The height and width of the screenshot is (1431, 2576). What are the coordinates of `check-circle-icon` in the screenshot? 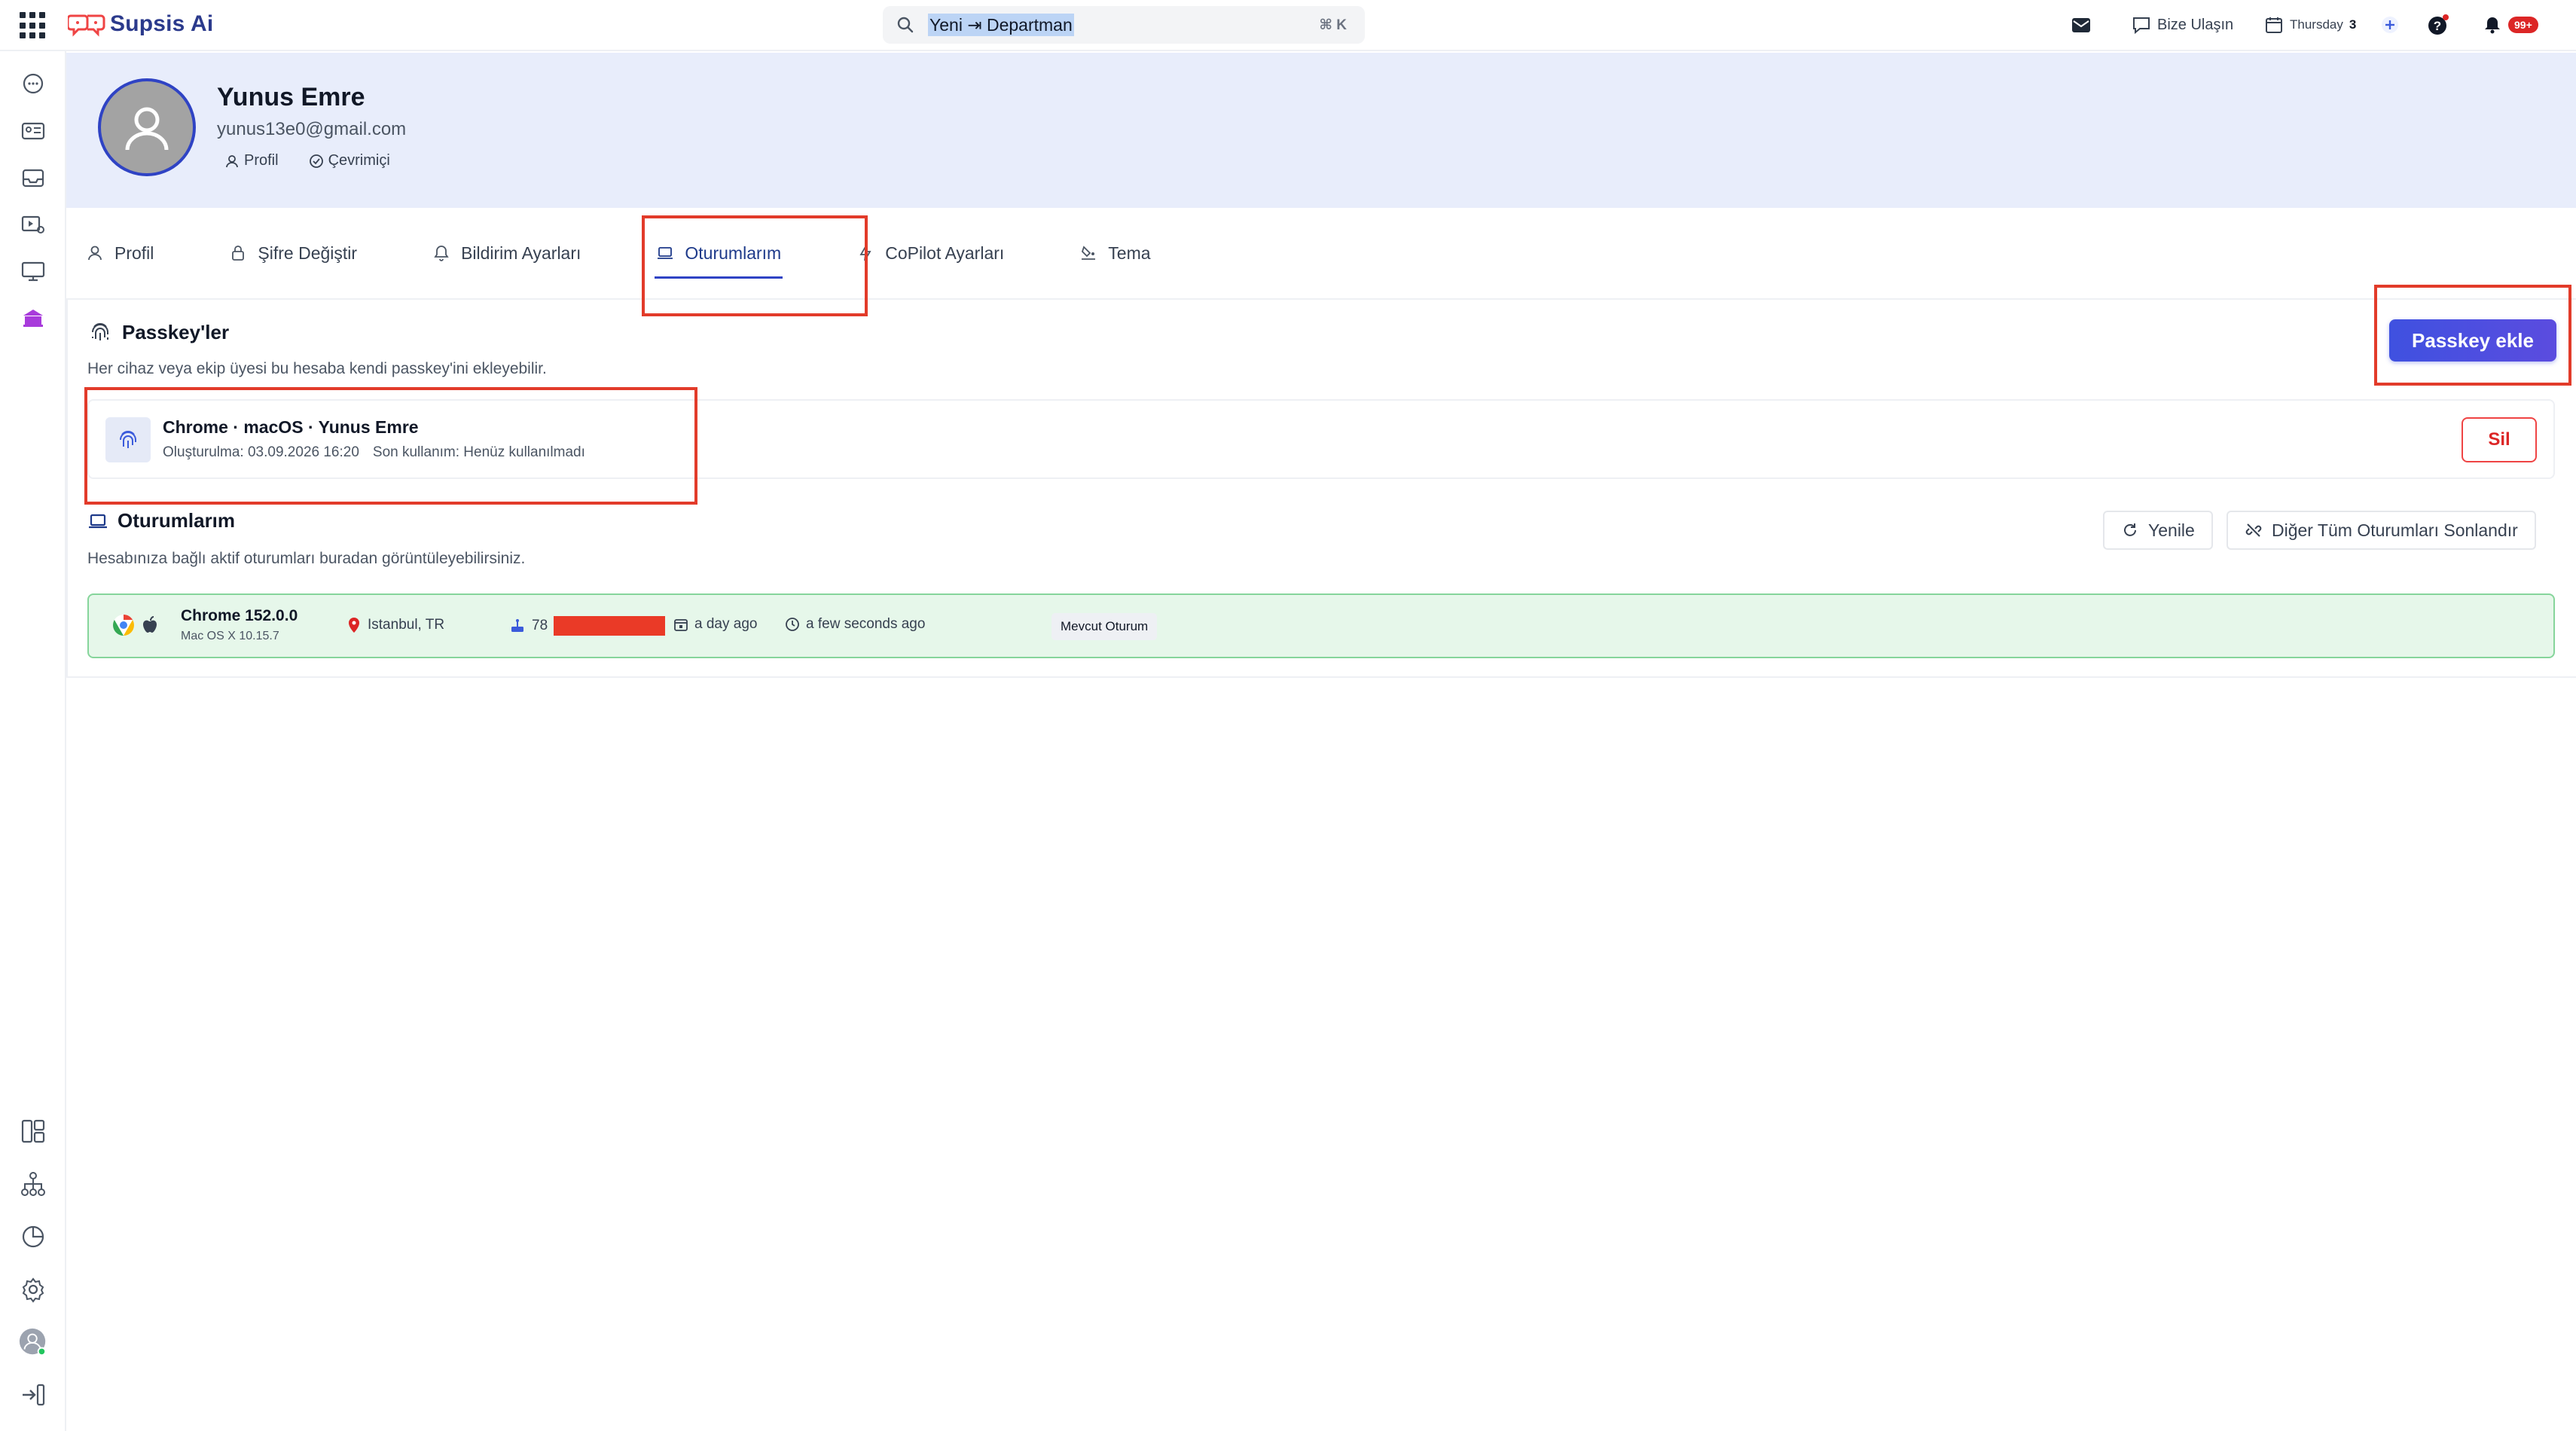 It's located at (316, 161).